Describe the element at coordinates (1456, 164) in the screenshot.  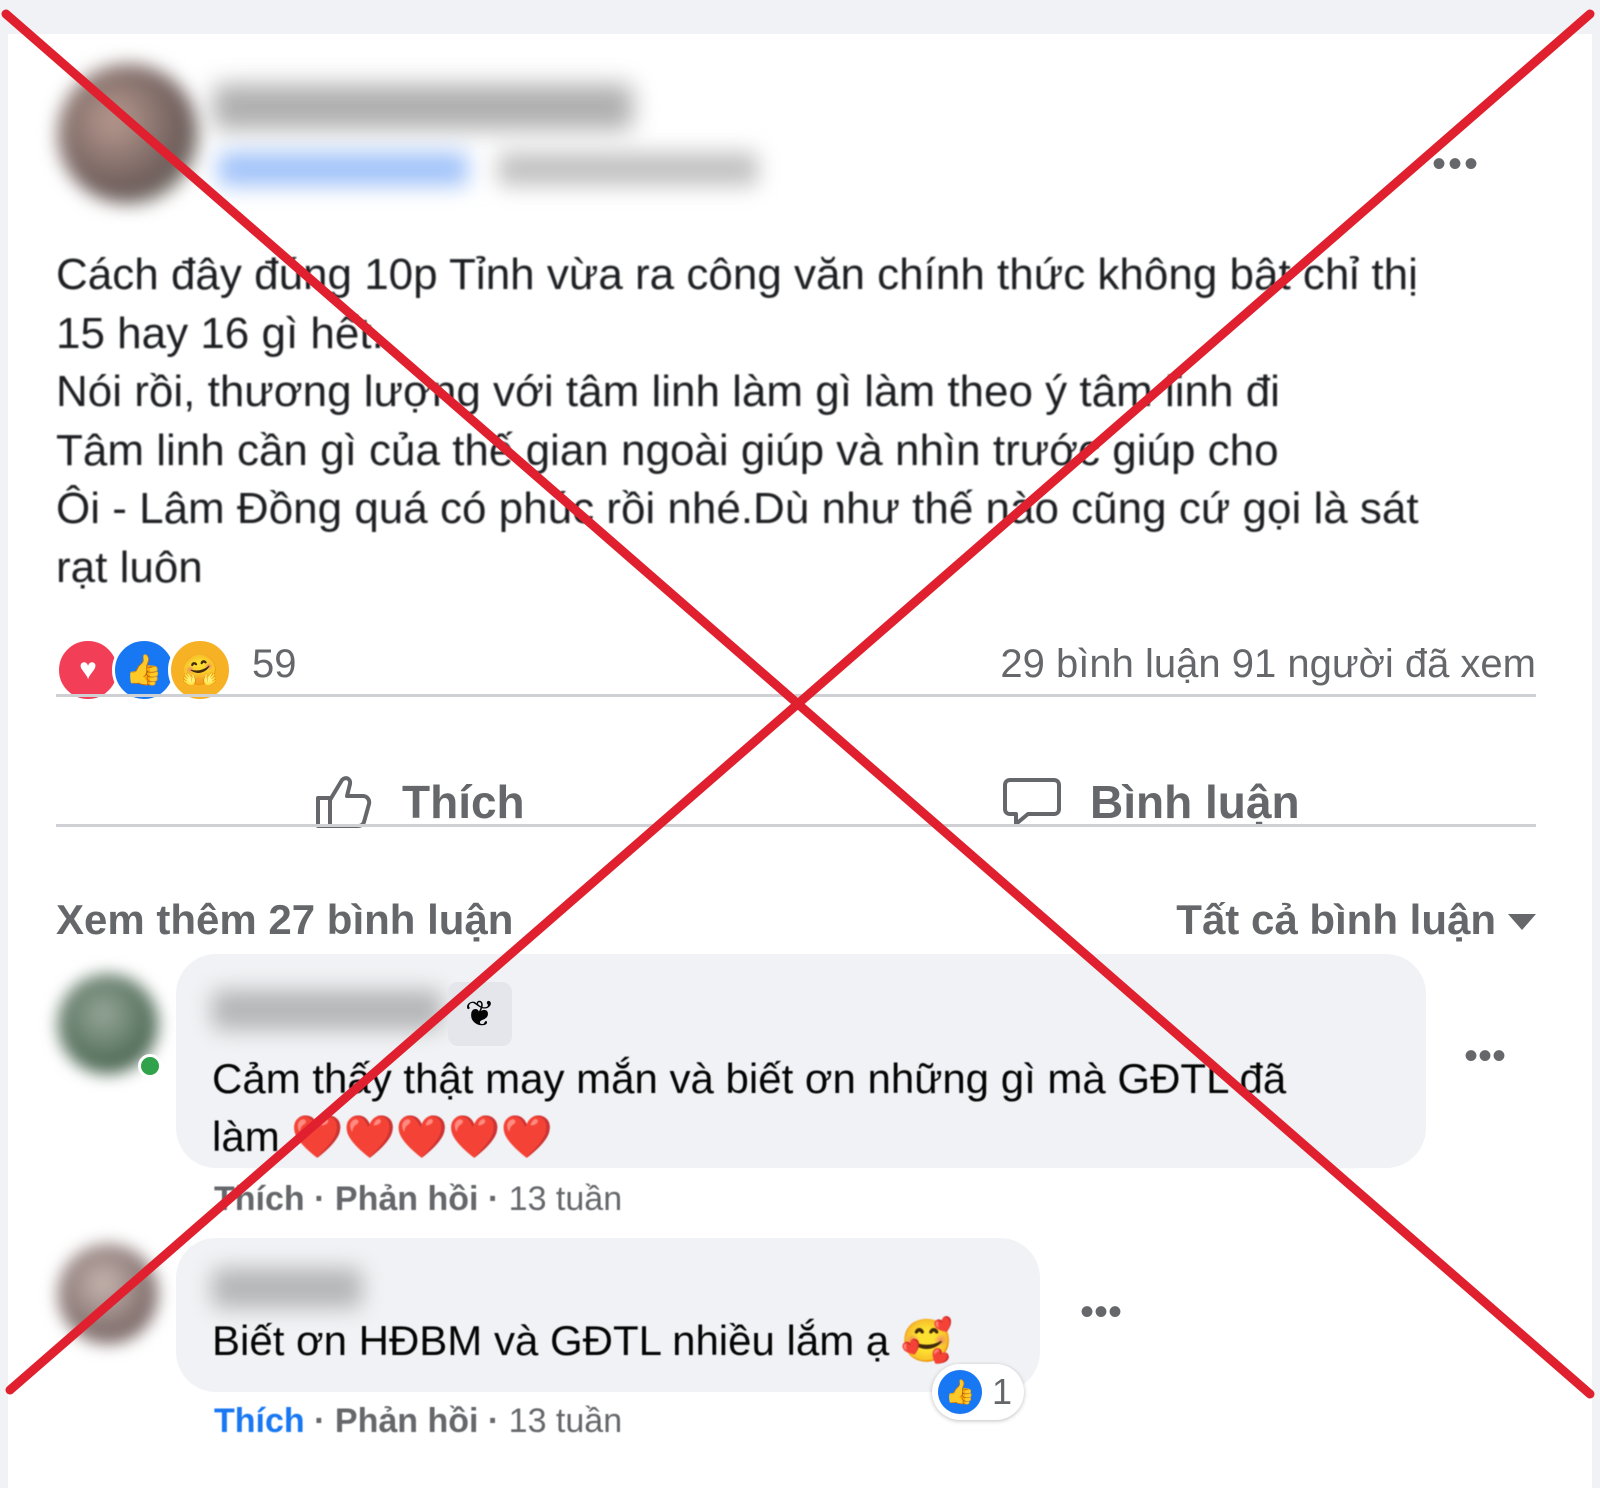
I see `post-more-options-button: •••` at that location.